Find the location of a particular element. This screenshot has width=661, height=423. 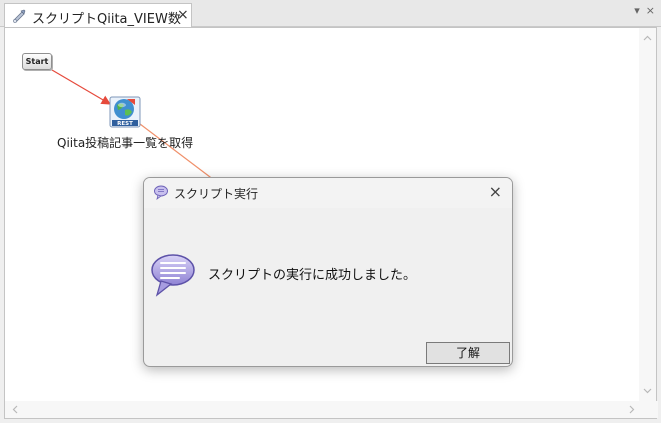

ok-button: 了解 is located at coordinates (468, 353).